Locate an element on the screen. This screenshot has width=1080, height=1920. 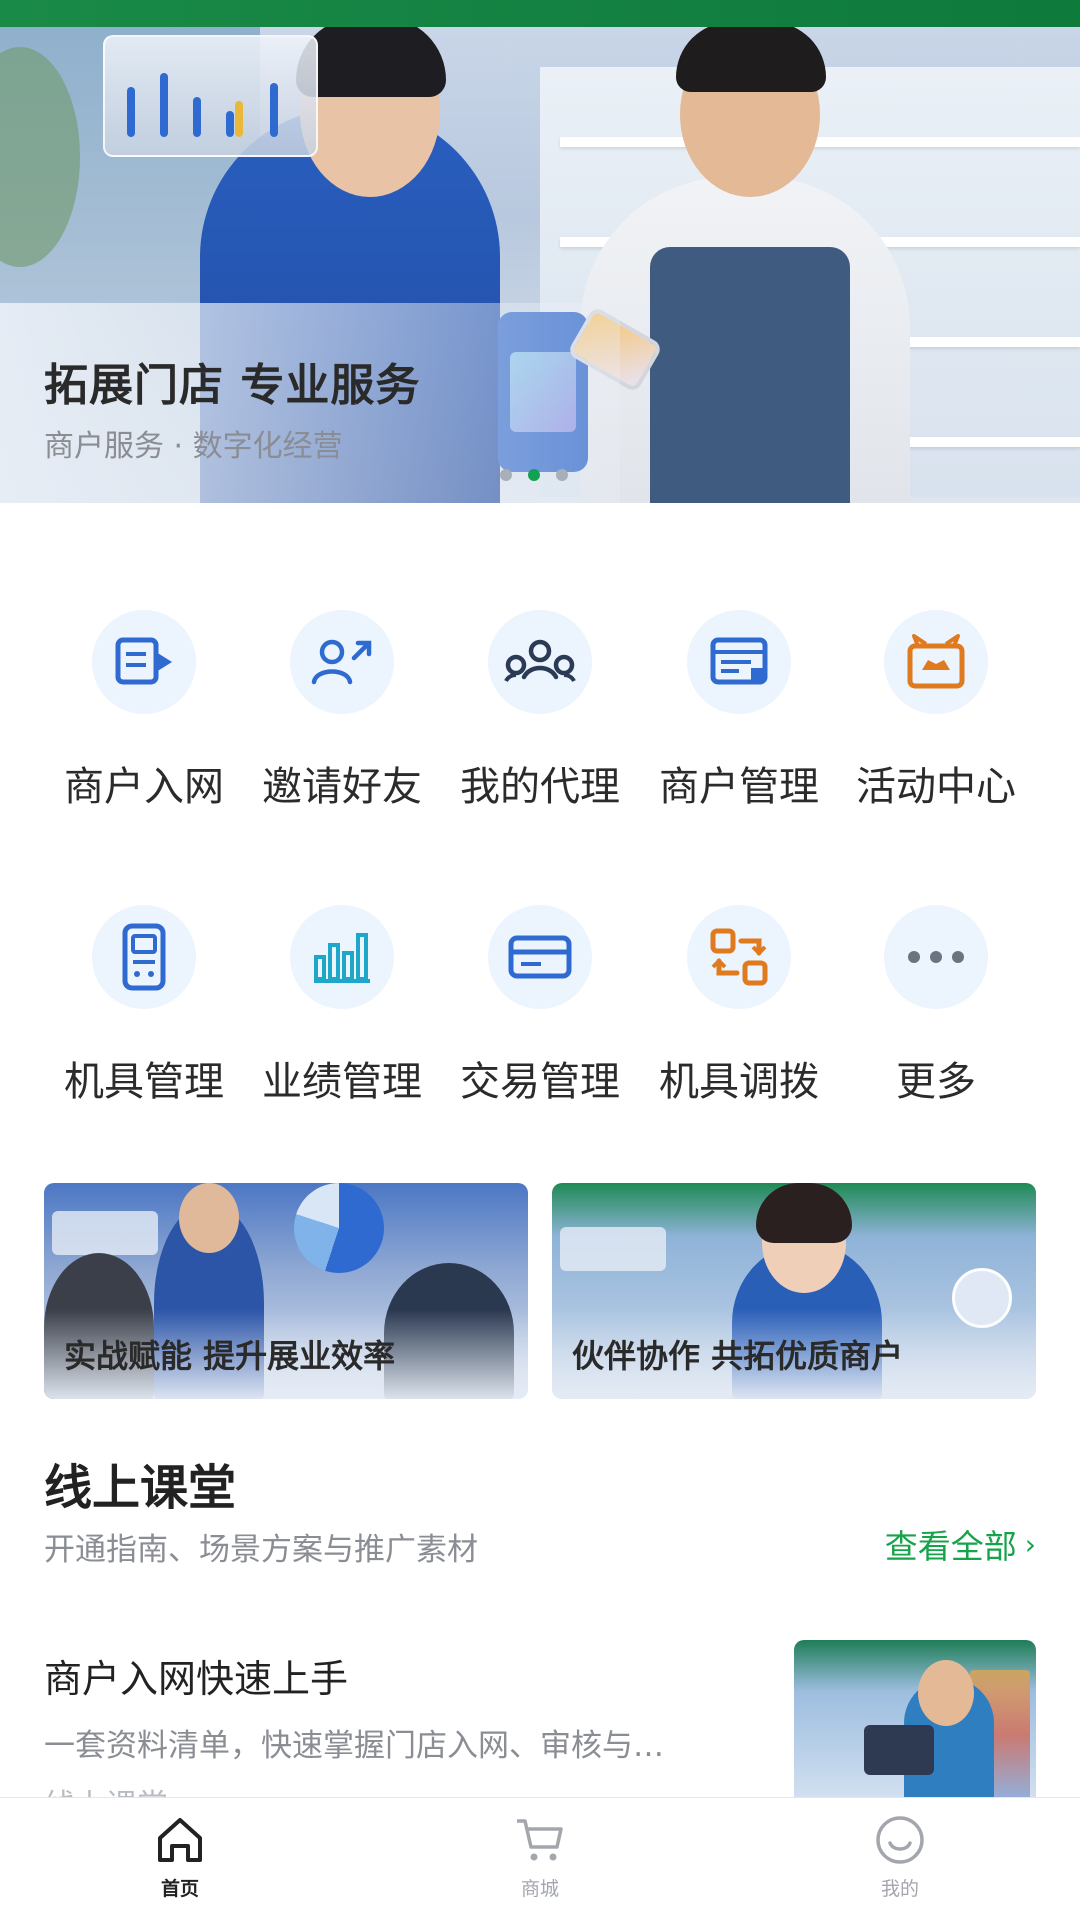
promo-text: 实战赋能 提升展业效率 is located at coordinates (230, 1356).